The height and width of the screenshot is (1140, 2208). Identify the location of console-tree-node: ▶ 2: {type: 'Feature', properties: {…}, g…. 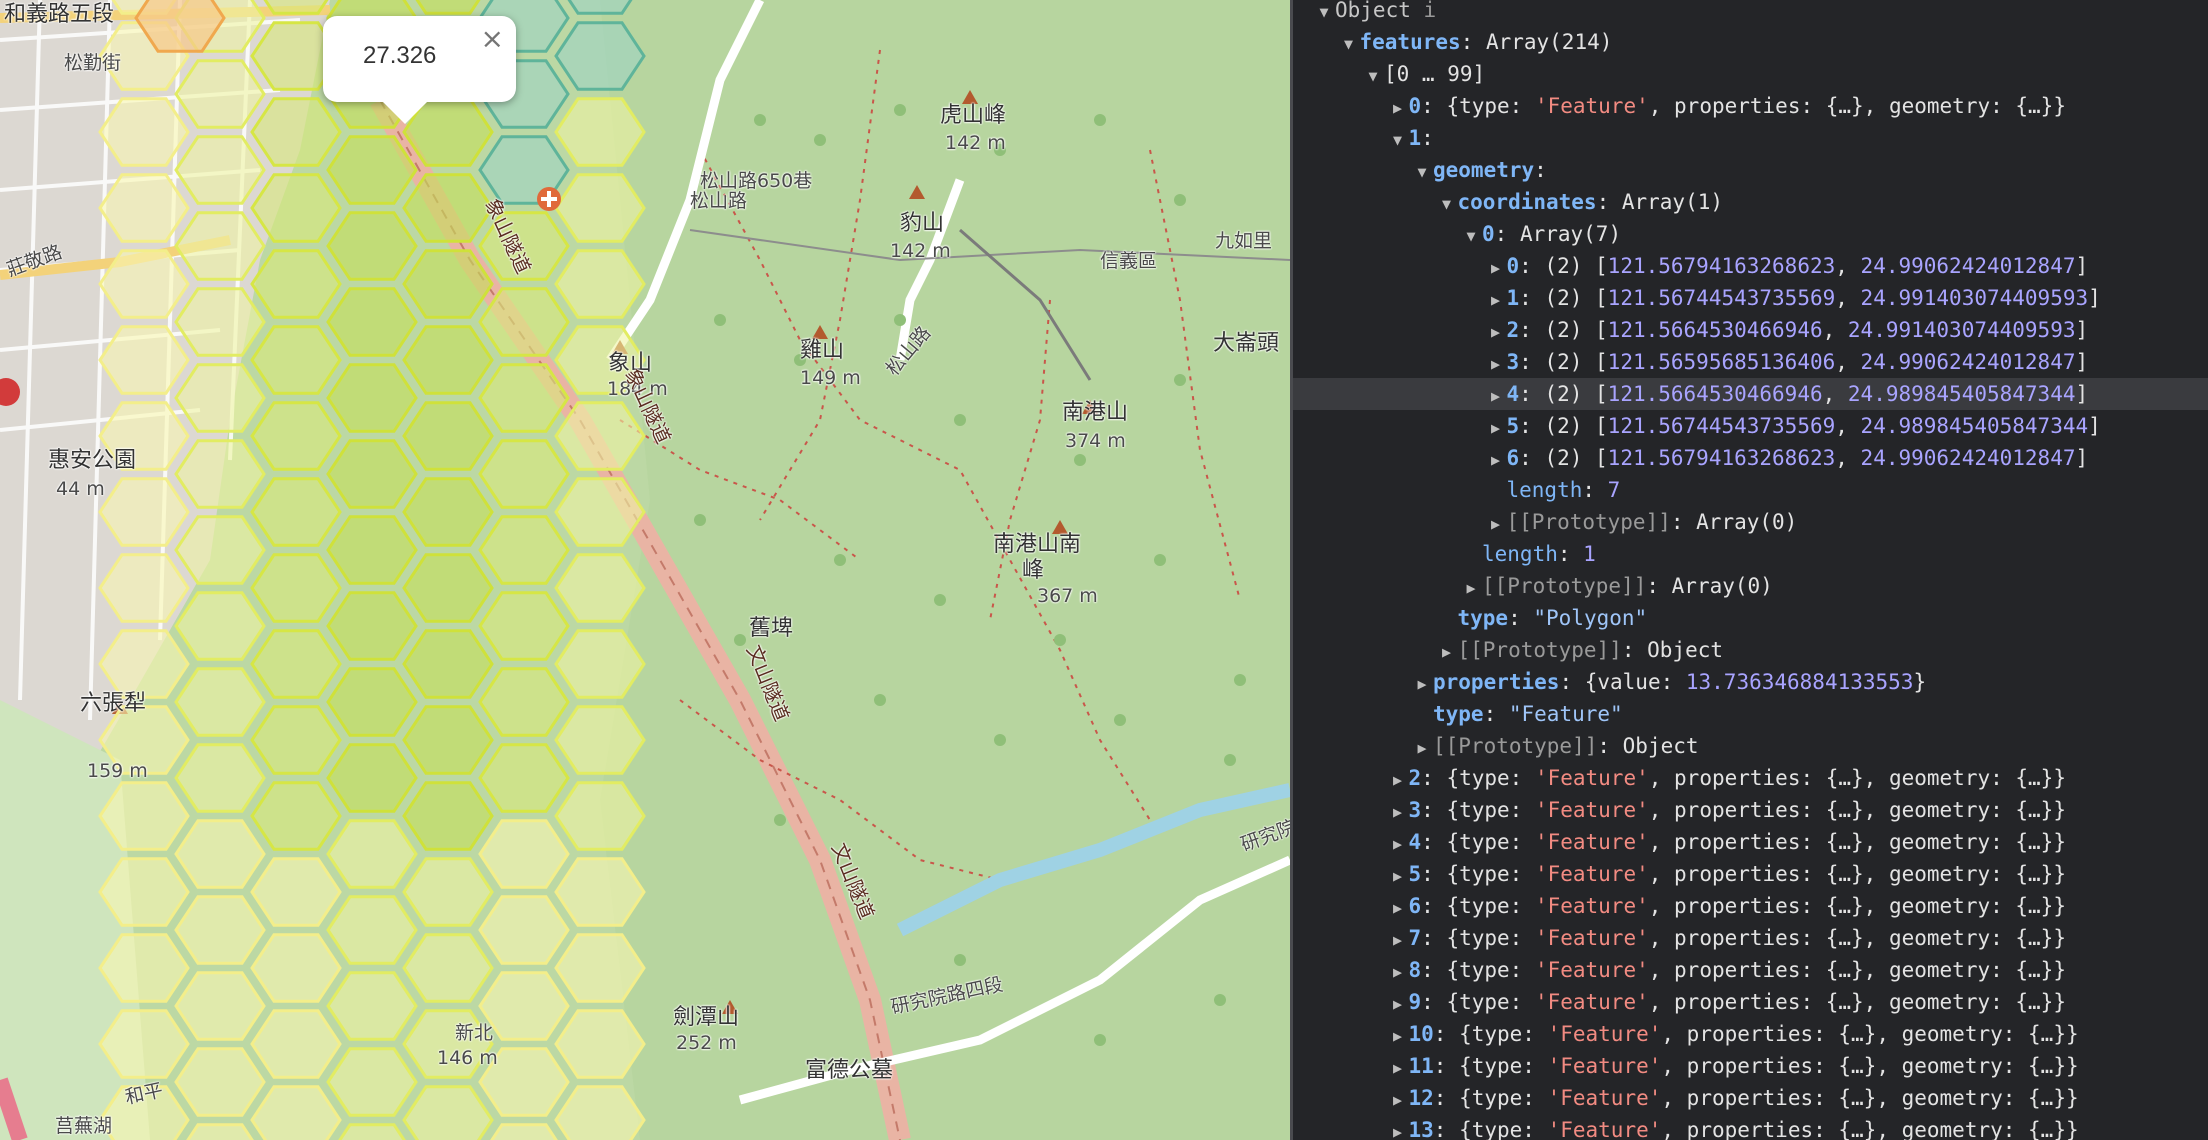
(1750, 778).